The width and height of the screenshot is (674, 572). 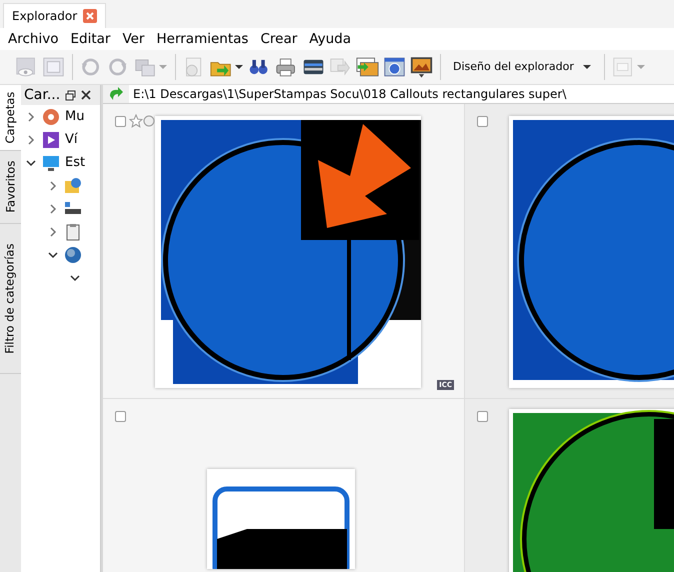 What do you see at coordinates (75, 162) in the screenshot?
I see `tree-item-label: Est` at bounding box center [75, 162].